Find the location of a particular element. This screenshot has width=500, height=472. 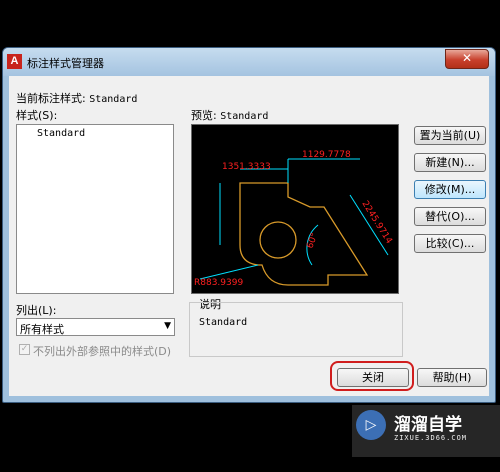

description-text: Standard is located at coordinates (223, 322).